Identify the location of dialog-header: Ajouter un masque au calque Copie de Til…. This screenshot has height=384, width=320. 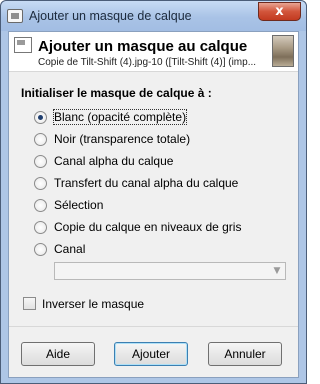
(153, 52).